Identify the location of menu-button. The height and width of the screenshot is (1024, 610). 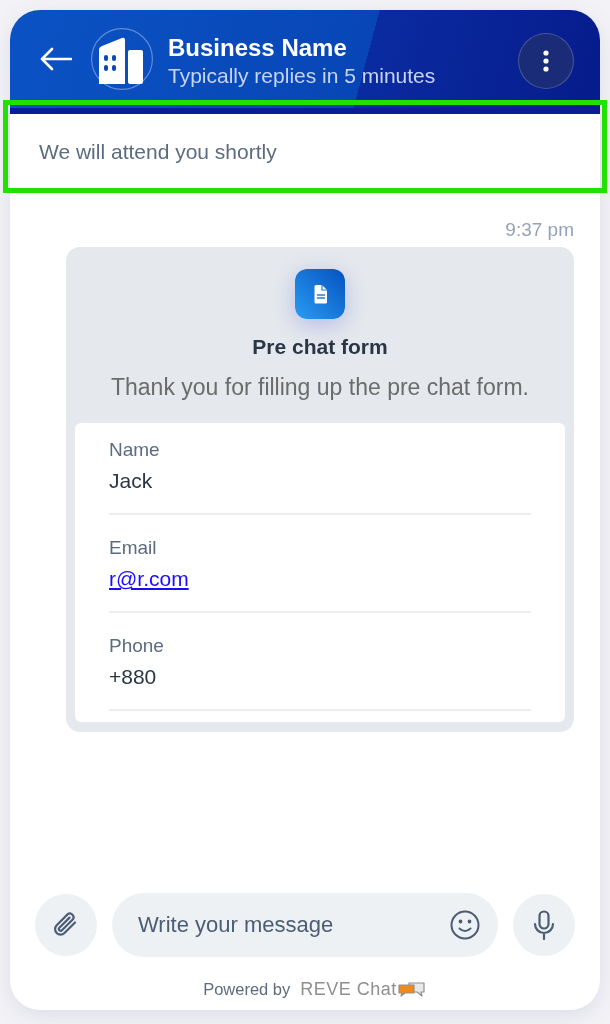
(546, 61).